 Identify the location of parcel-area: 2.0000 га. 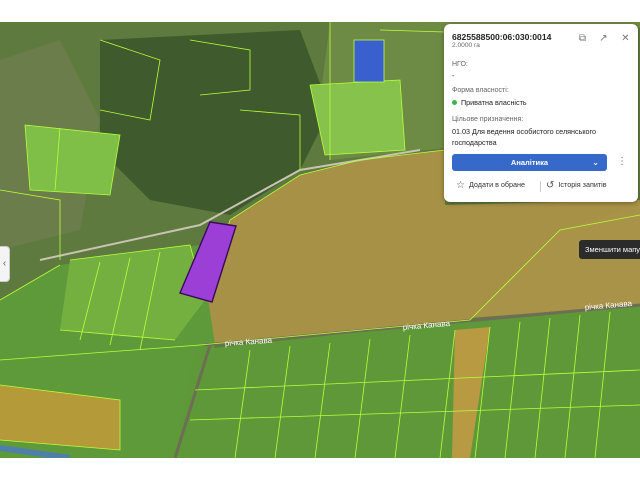
(466, 45).